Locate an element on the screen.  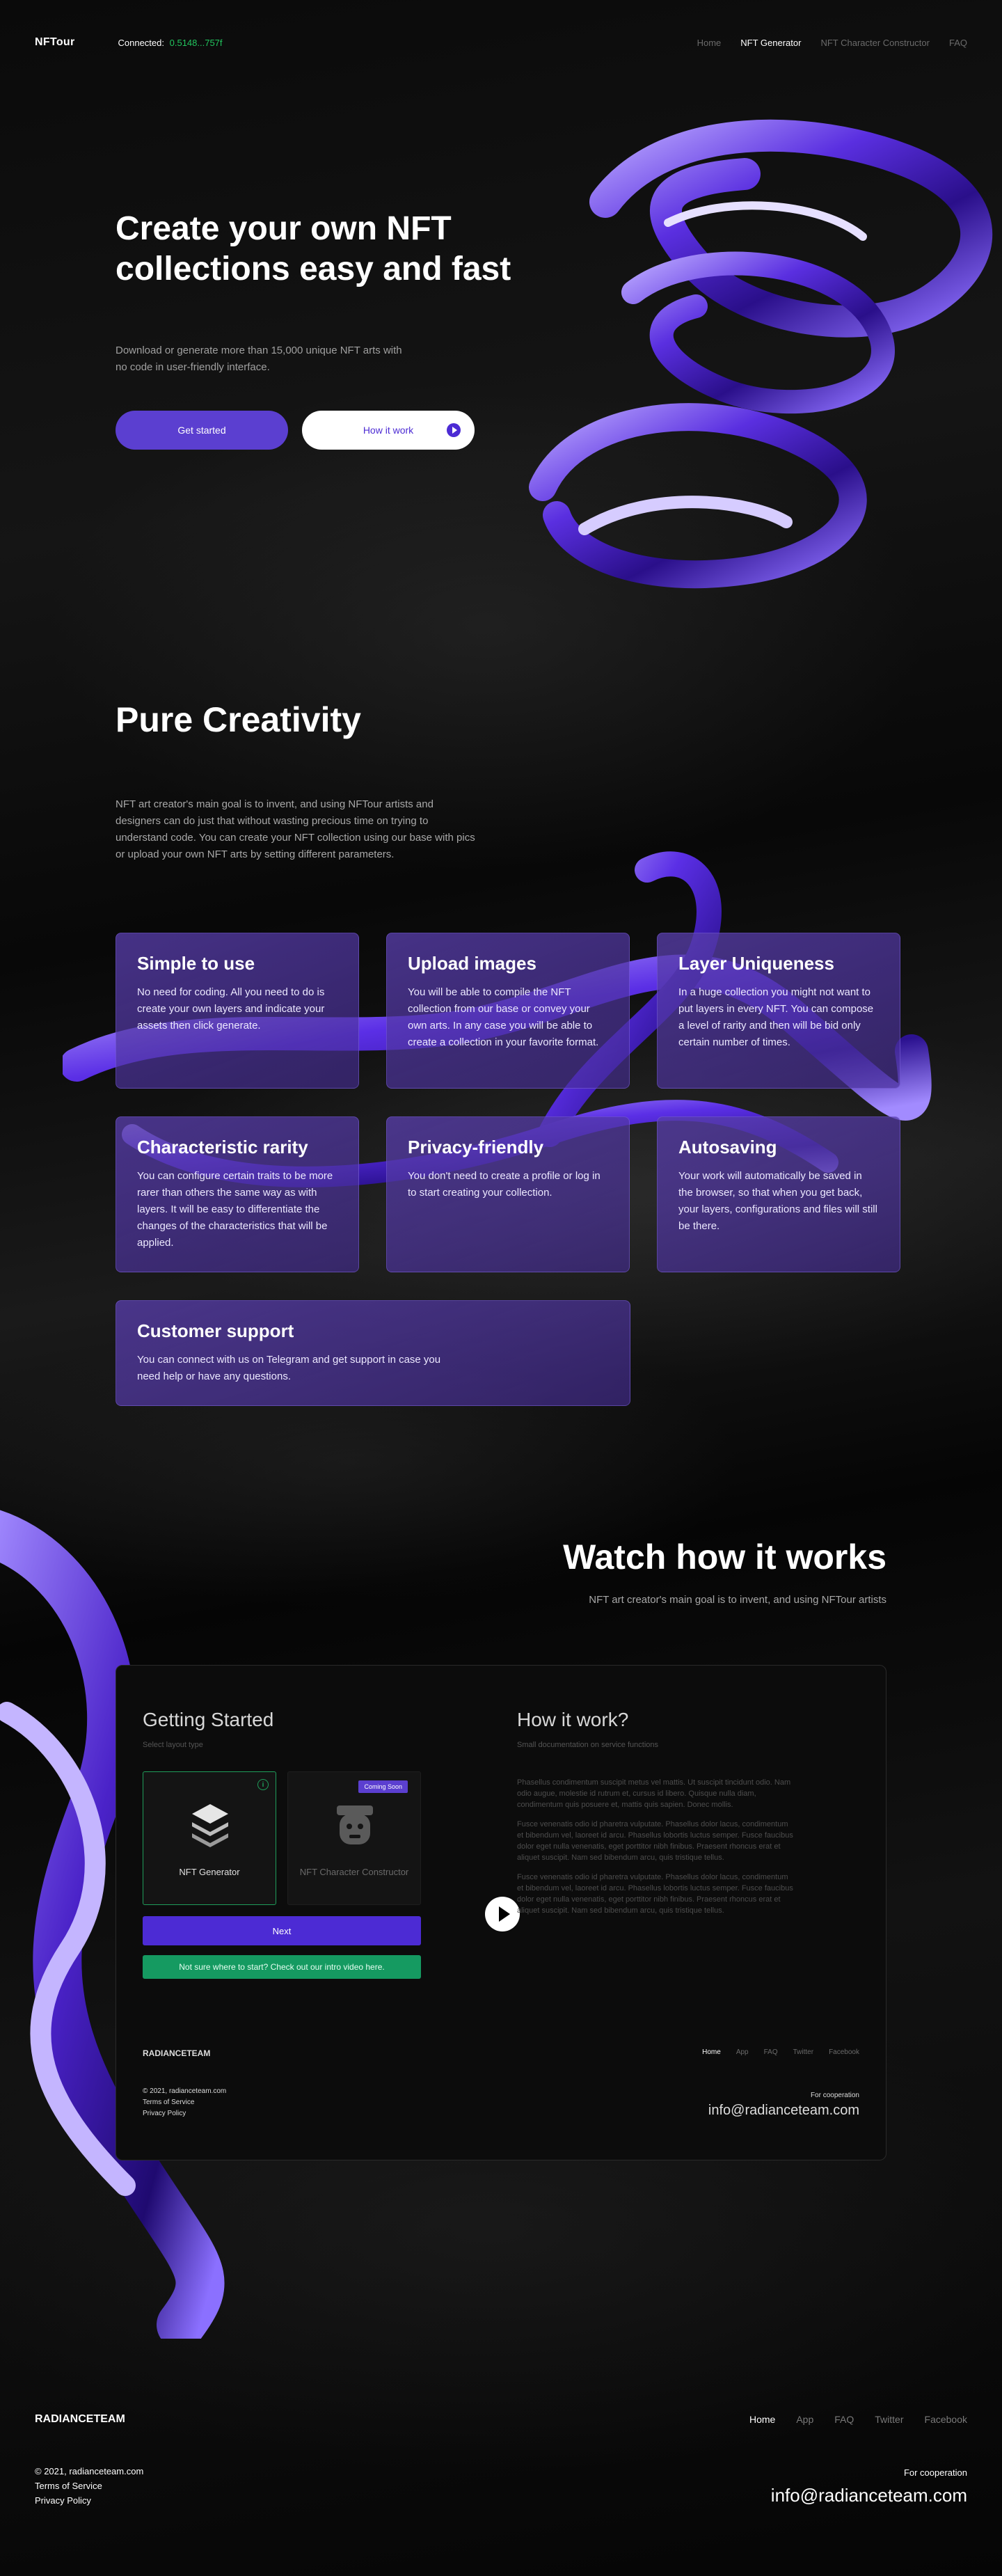
wallet-address: 0.5148...757f is located at coordinates (196, 43).